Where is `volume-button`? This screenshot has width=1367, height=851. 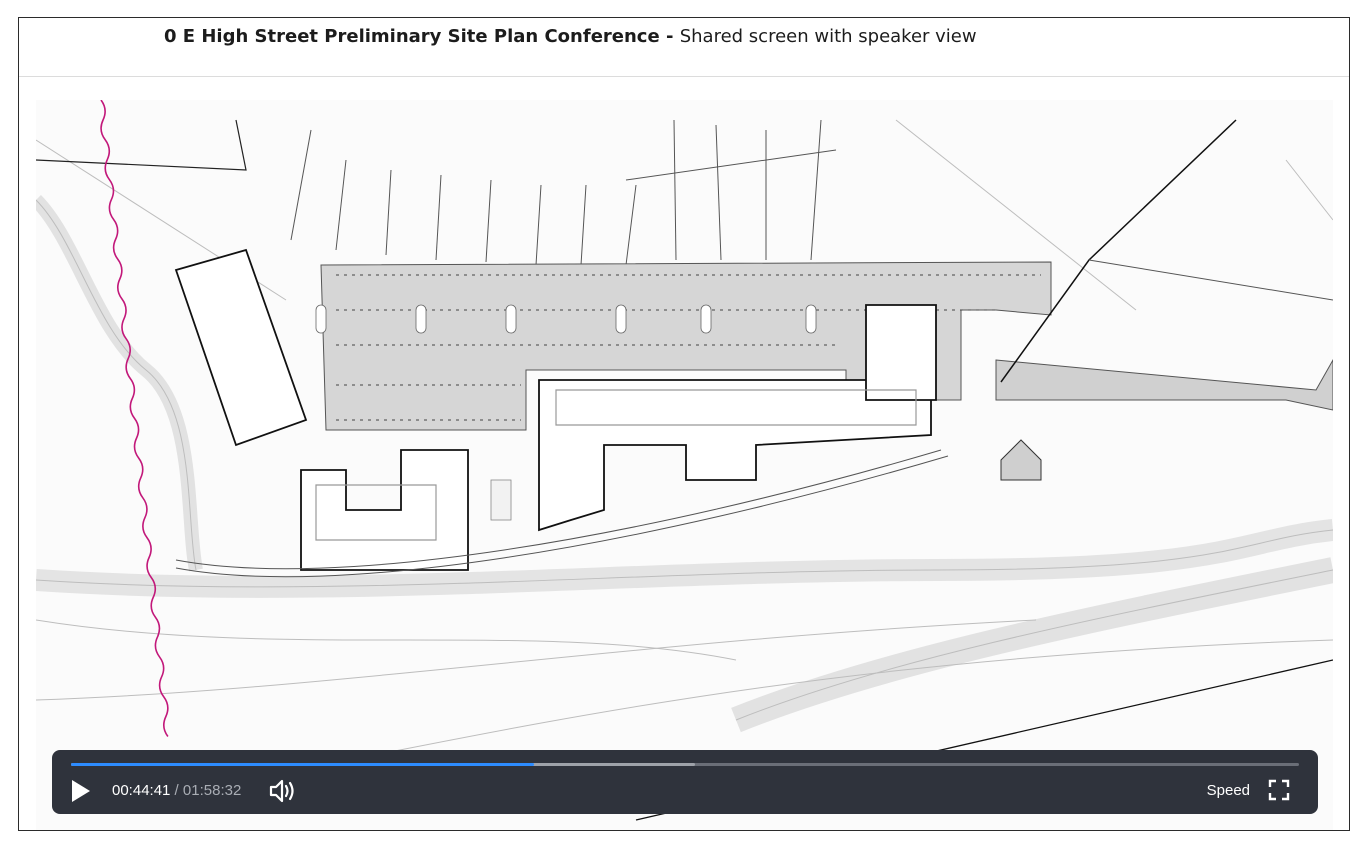 volume-button is located at coordinates (283, 791).